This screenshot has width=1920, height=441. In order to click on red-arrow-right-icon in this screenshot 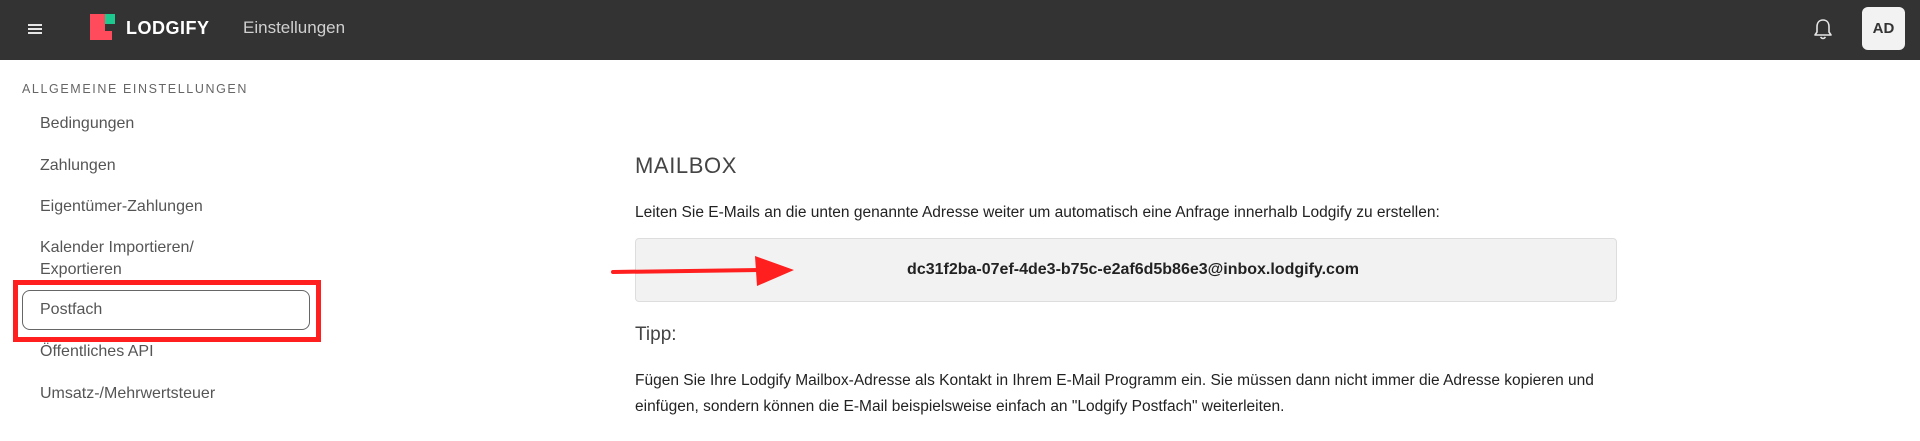, I will do `click(702, 271)`.